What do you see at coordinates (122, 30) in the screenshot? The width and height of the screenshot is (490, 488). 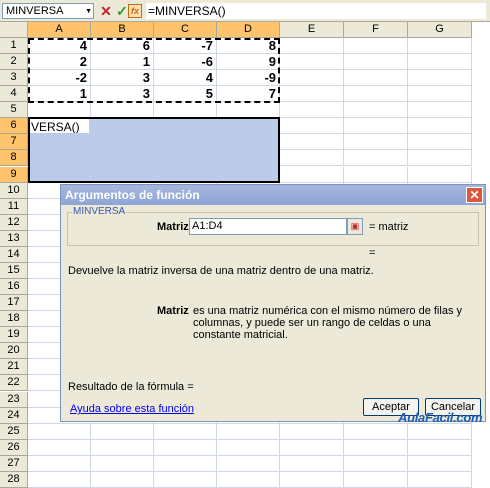 I see `column-header-b: B` at bounding box center [122, 30].